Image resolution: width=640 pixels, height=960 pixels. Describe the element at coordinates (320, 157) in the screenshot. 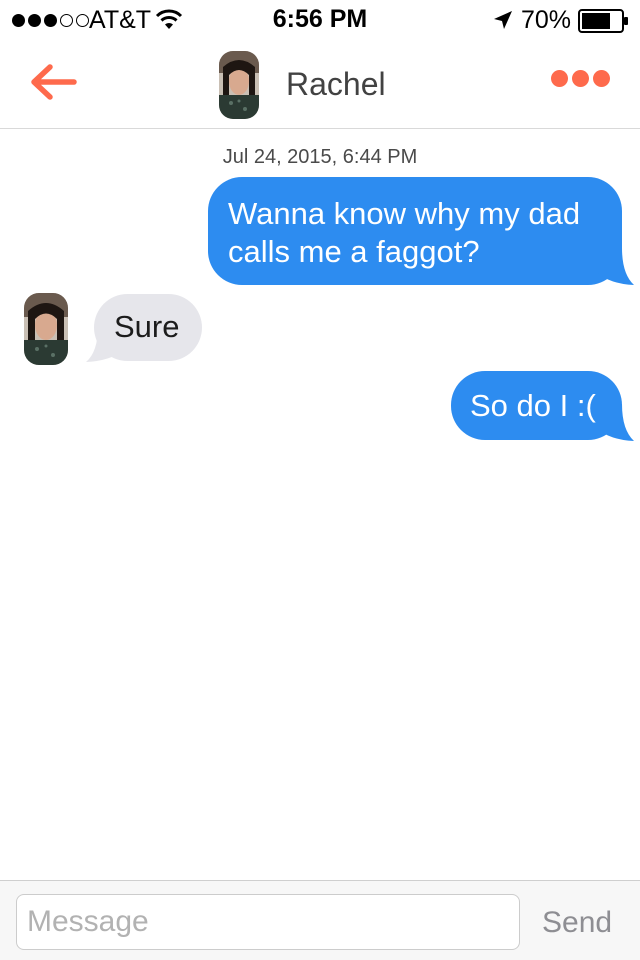

I see `conversation-timestamp: Jul 24, 2015, 6:44 PM` at that location.